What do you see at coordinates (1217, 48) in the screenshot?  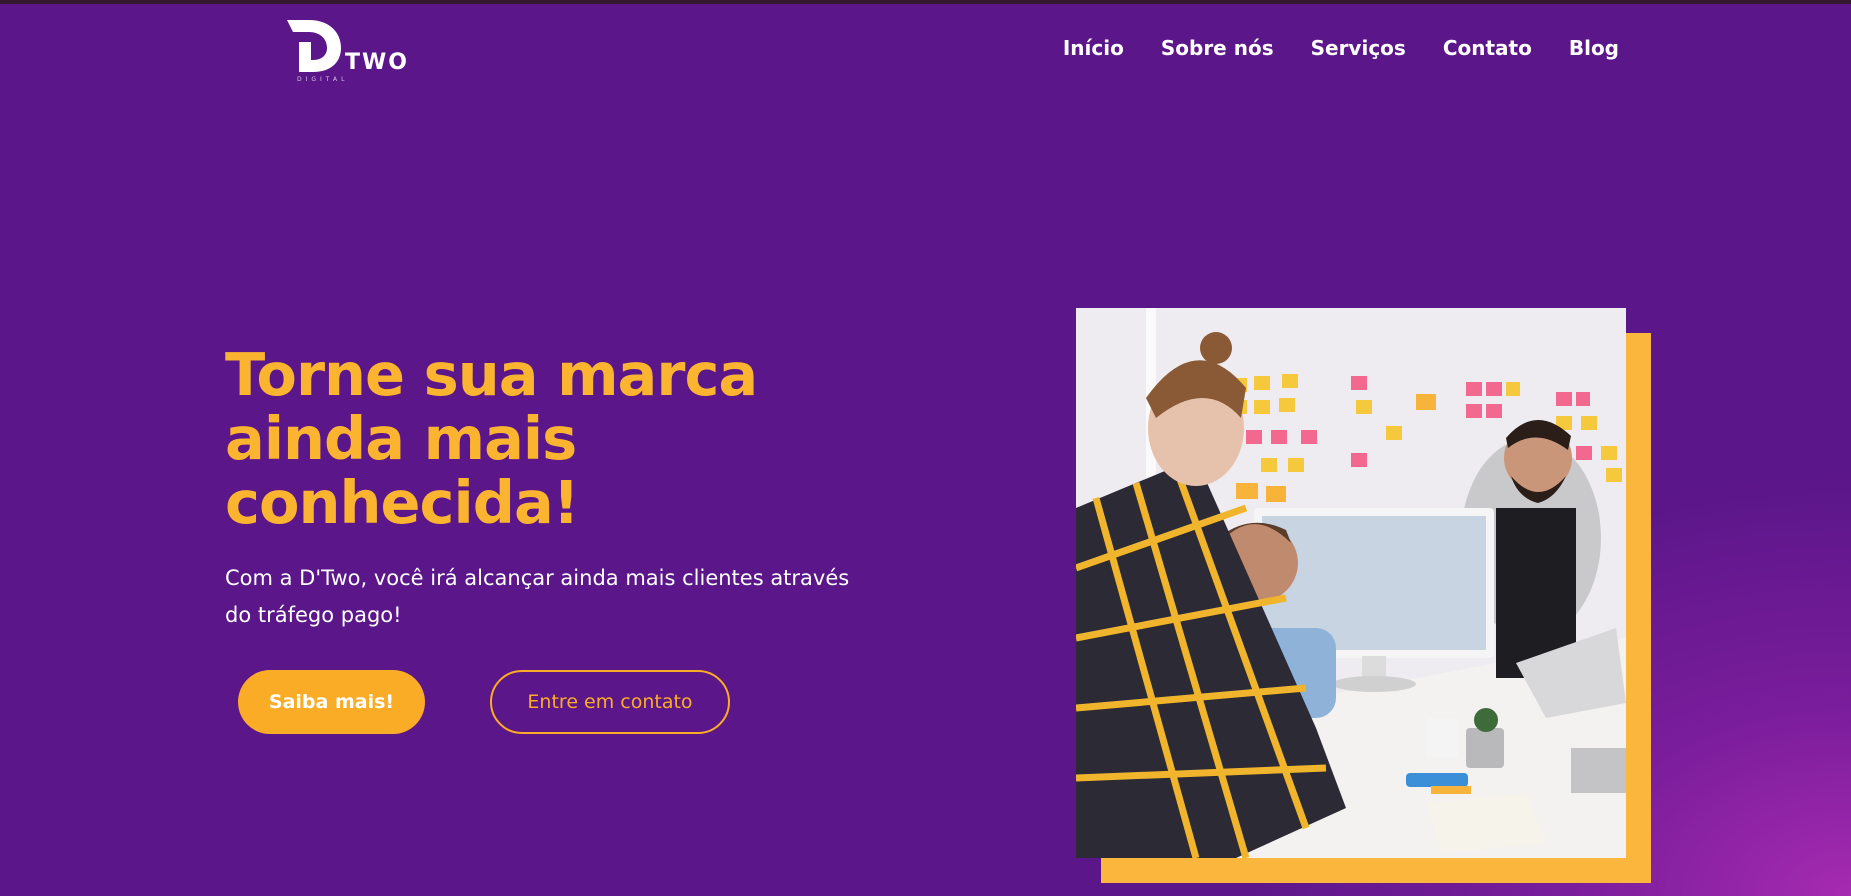 I see `nav-item-sobre-nos: Sobre nós` at bounding box center [1217, 48].